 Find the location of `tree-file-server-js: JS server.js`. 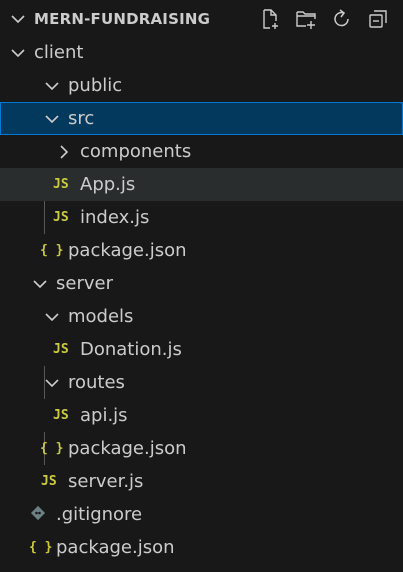

tree-file-server-js: JS server.js is located at coordinates (201, 481).